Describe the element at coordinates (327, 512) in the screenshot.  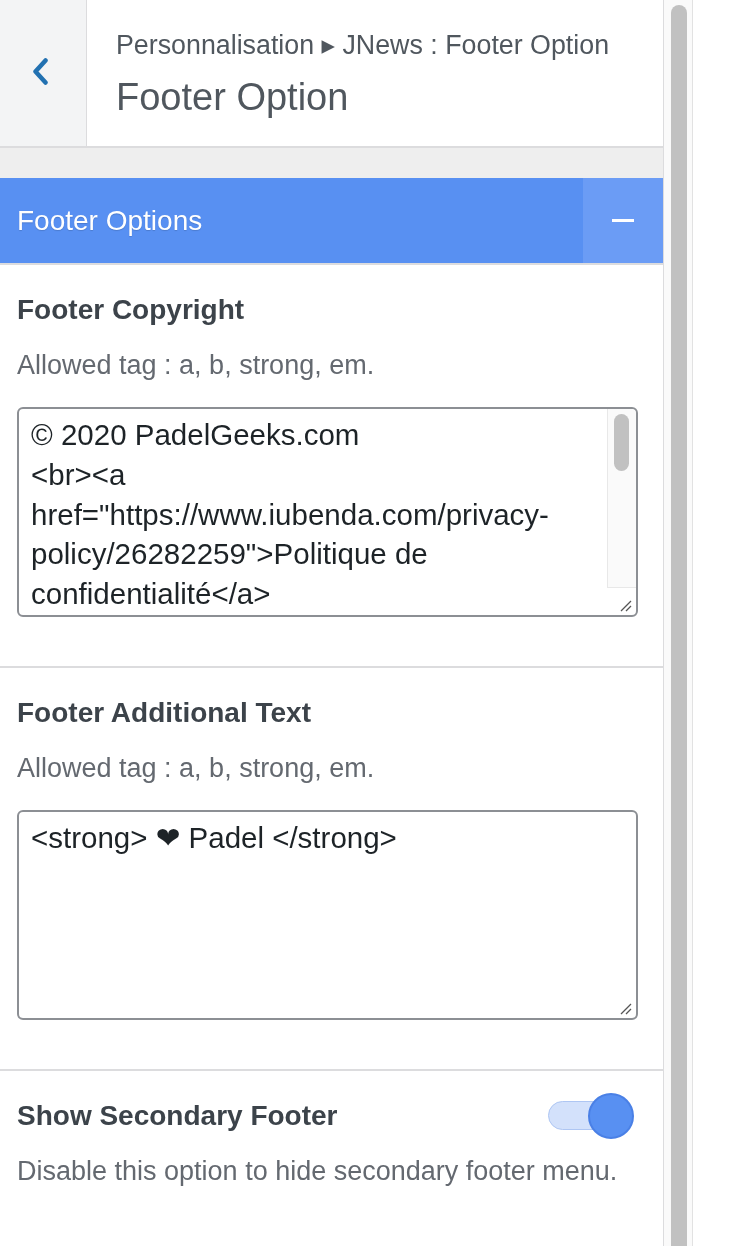
I see `text-area: © 2020 PadelGeeks.com <br><a href="https://www.iubenda.com/privacy- policy/26282259">Politique de confidentialité</a>` at that location.